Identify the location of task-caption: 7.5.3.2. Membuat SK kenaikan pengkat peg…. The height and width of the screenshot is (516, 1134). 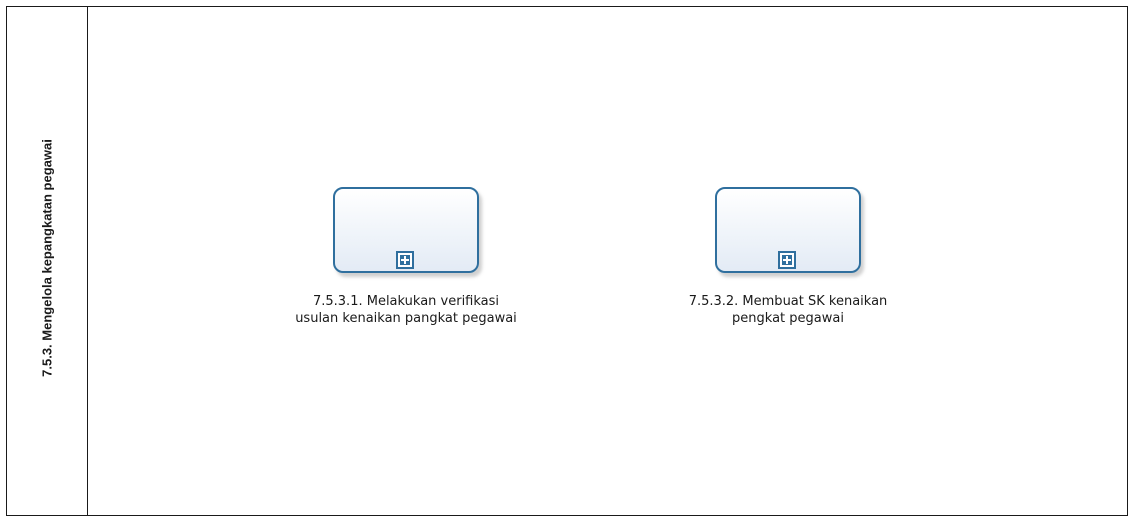
(788, 310).